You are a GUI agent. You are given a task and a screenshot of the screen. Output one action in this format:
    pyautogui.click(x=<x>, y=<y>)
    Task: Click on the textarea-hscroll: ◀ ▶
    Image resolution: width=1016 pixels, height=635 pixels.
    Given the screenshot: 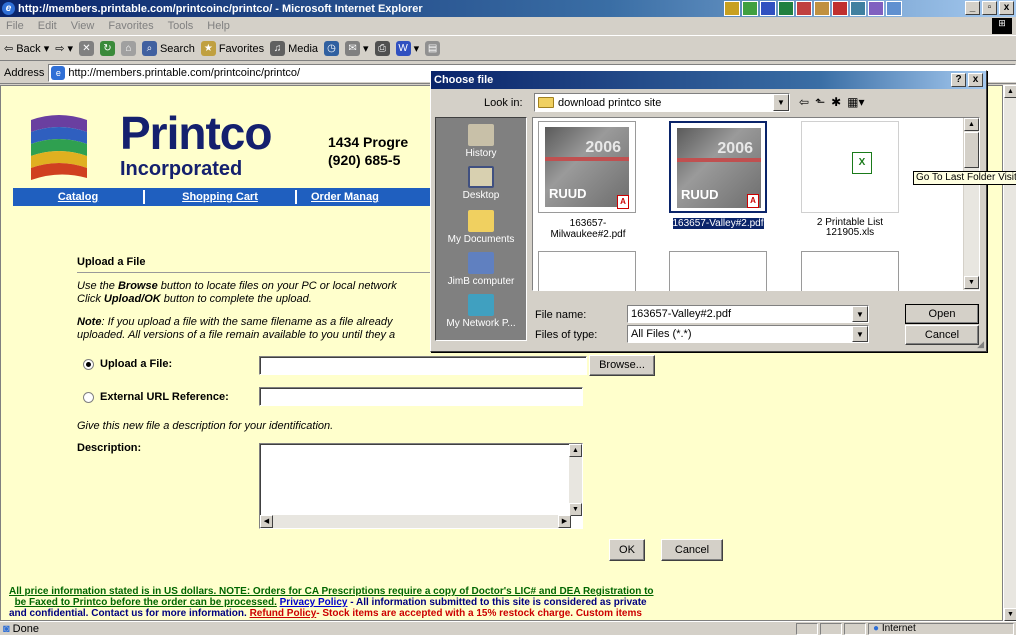 What is the action you would take?
    pyautogui.click(x=415, y=521)
    